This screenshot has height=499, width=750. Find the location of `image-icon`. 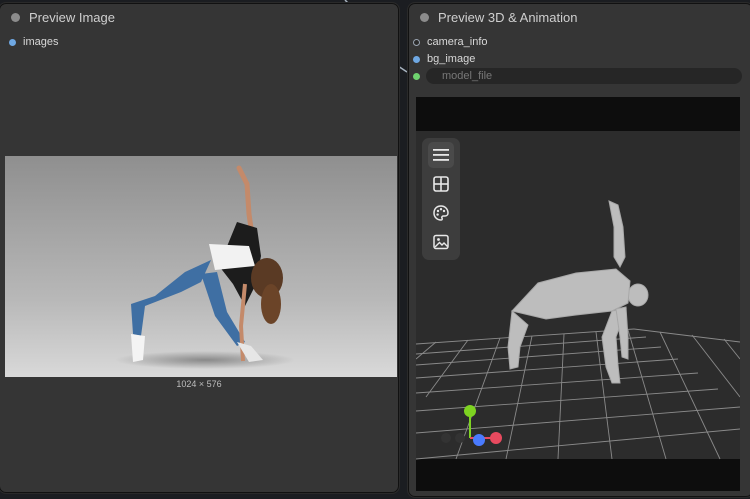

image-icon is located at coordinates (441, 242).